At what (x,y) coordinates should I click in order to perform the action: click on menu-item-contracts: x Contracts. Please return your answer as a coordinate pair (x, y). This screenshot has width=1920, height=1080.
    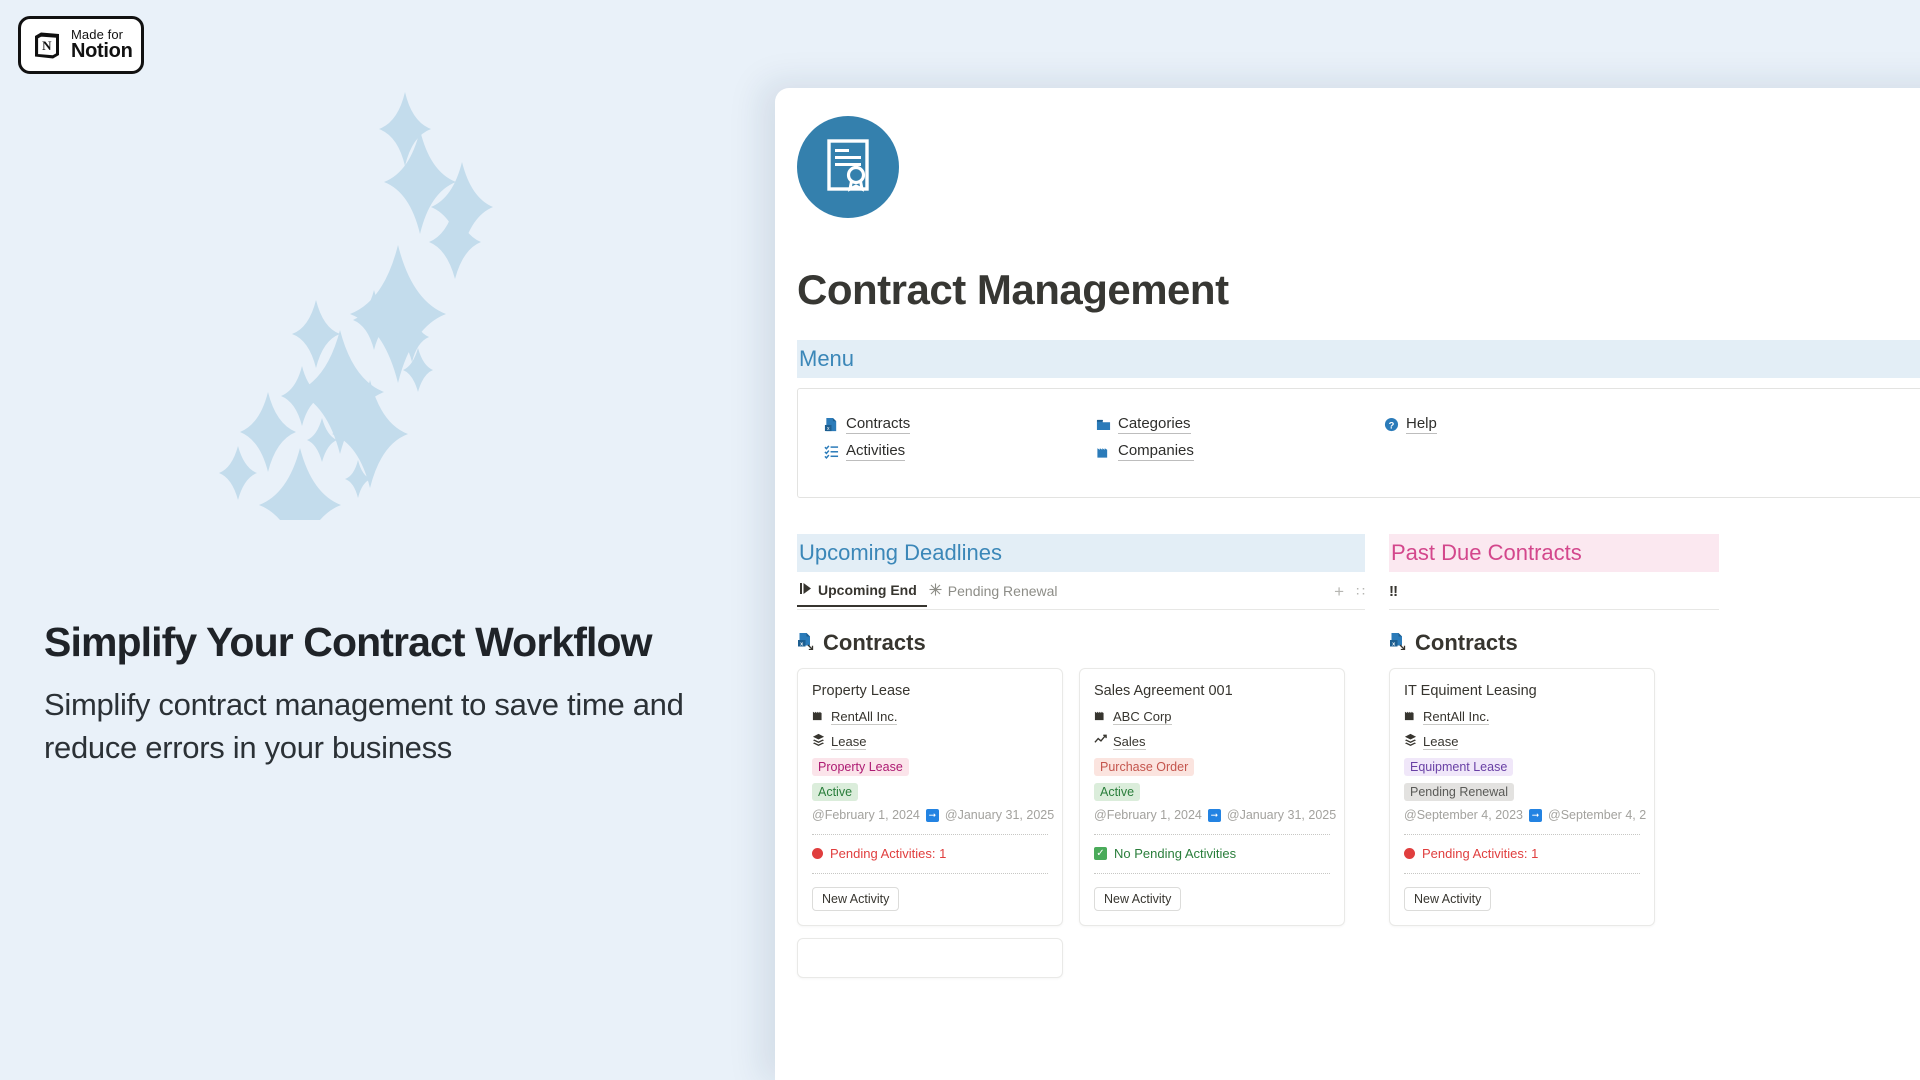
    Looking at the image, I should click on (960, 424).